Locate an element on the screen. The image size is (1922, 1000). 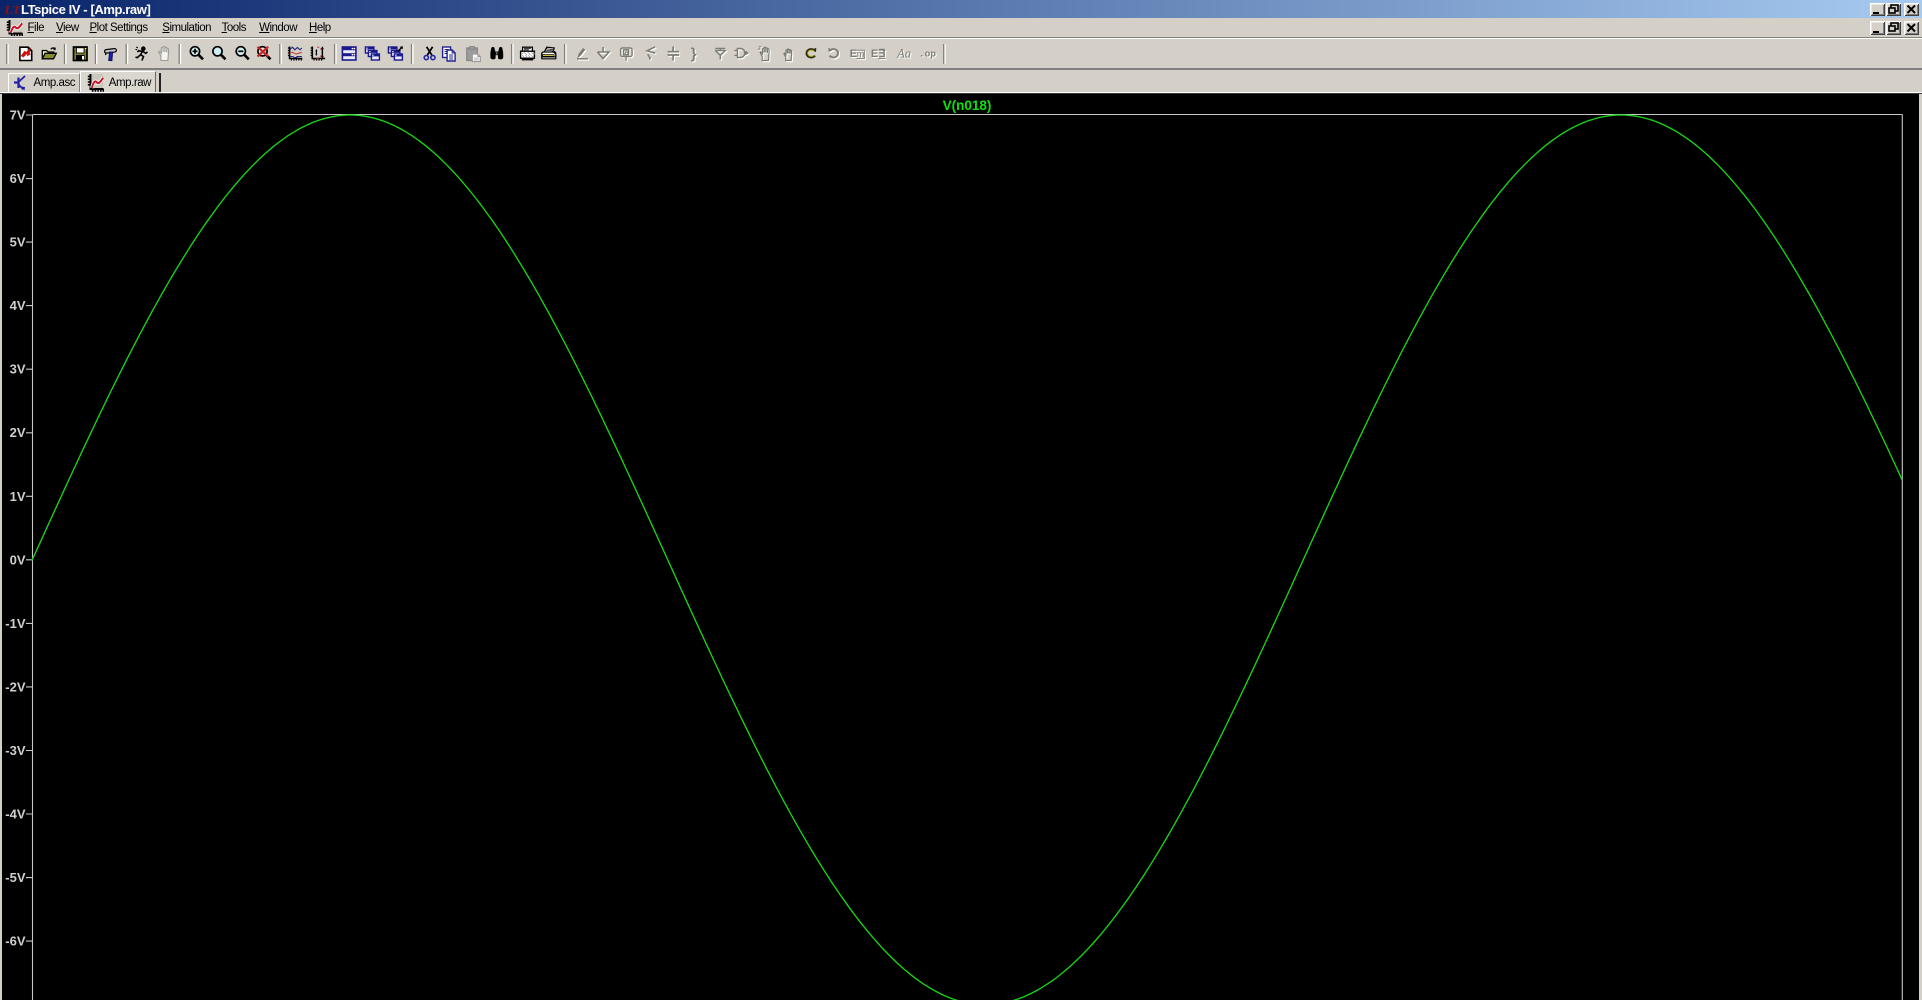
svg-text: 2V is located at coordinates (18, 432).